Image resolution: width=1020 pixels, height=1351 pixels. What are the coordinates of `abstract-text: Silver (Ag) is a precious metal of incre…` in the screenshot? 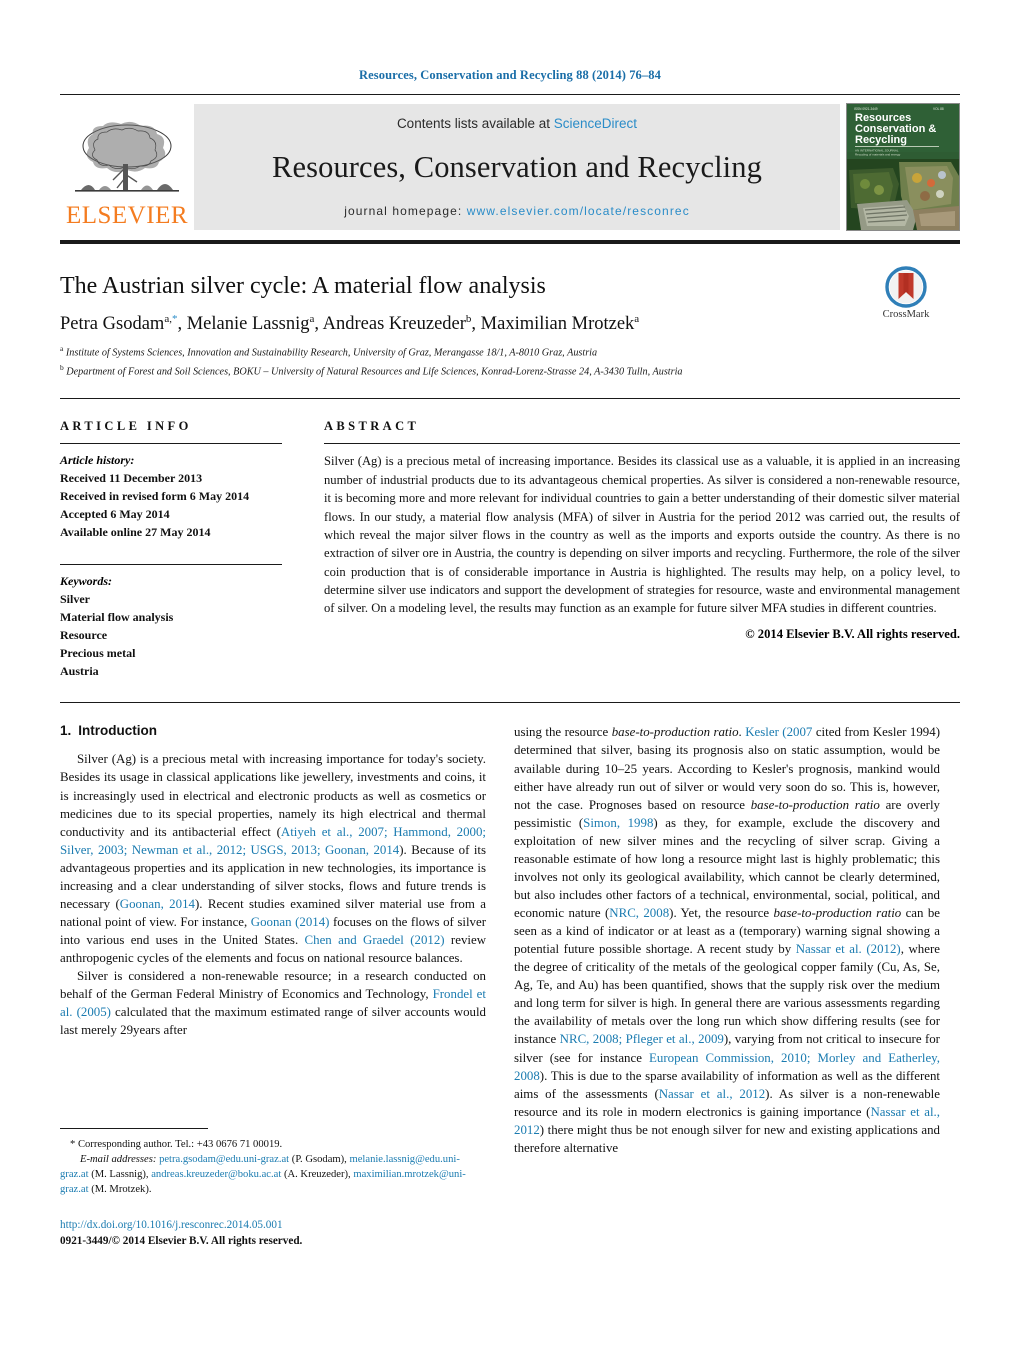 It's located at (642, 535).